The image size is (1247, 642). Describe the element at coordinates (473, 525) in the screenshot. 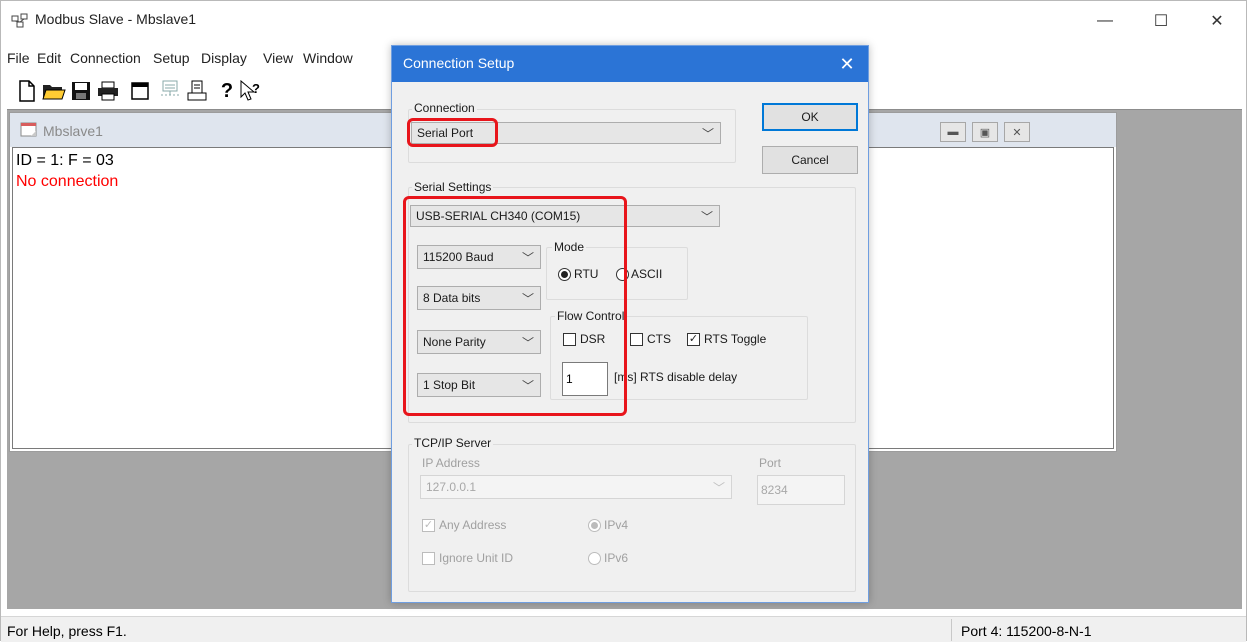

I see `any-address-label: Any Address` at that location.